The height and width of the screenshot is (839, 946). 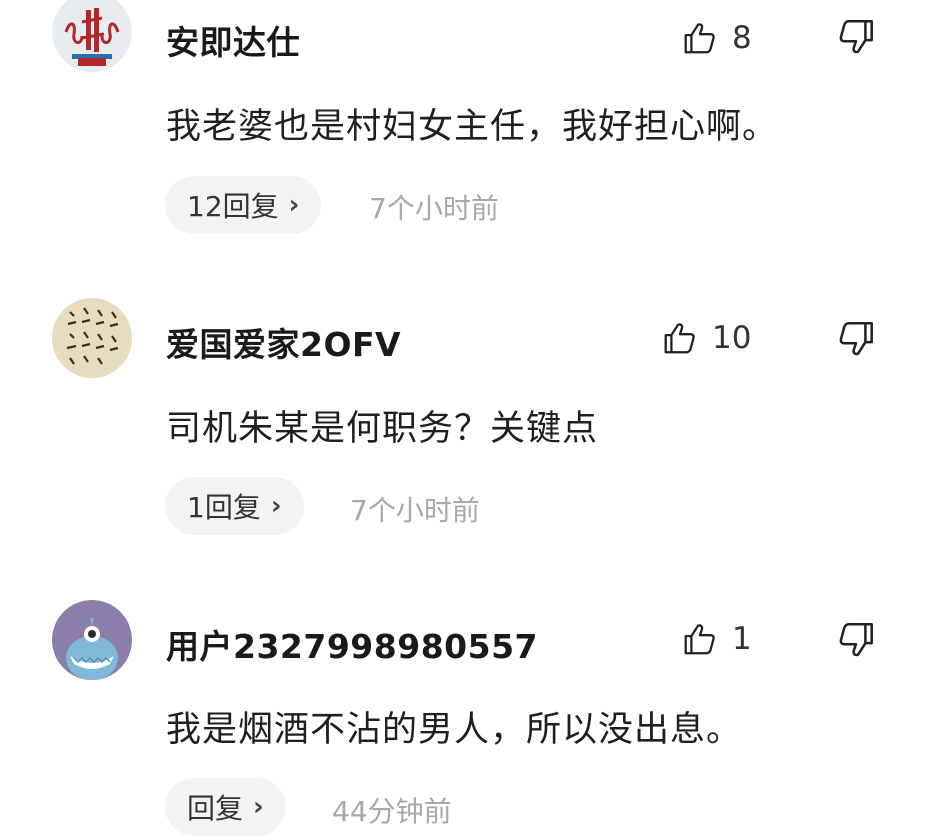 What do you see at coordinates (742, 639) in the screenshot?
I see `like-count: 1` at bounding box center [742, 639].